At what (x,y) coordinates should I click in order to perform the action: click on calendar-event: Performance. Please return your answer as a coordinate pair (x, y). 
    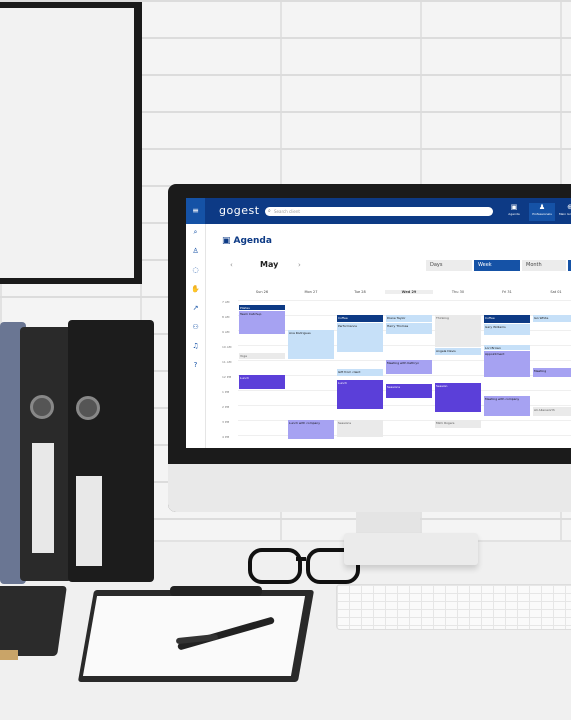
    Looking at the image, I should click on (360, 337).